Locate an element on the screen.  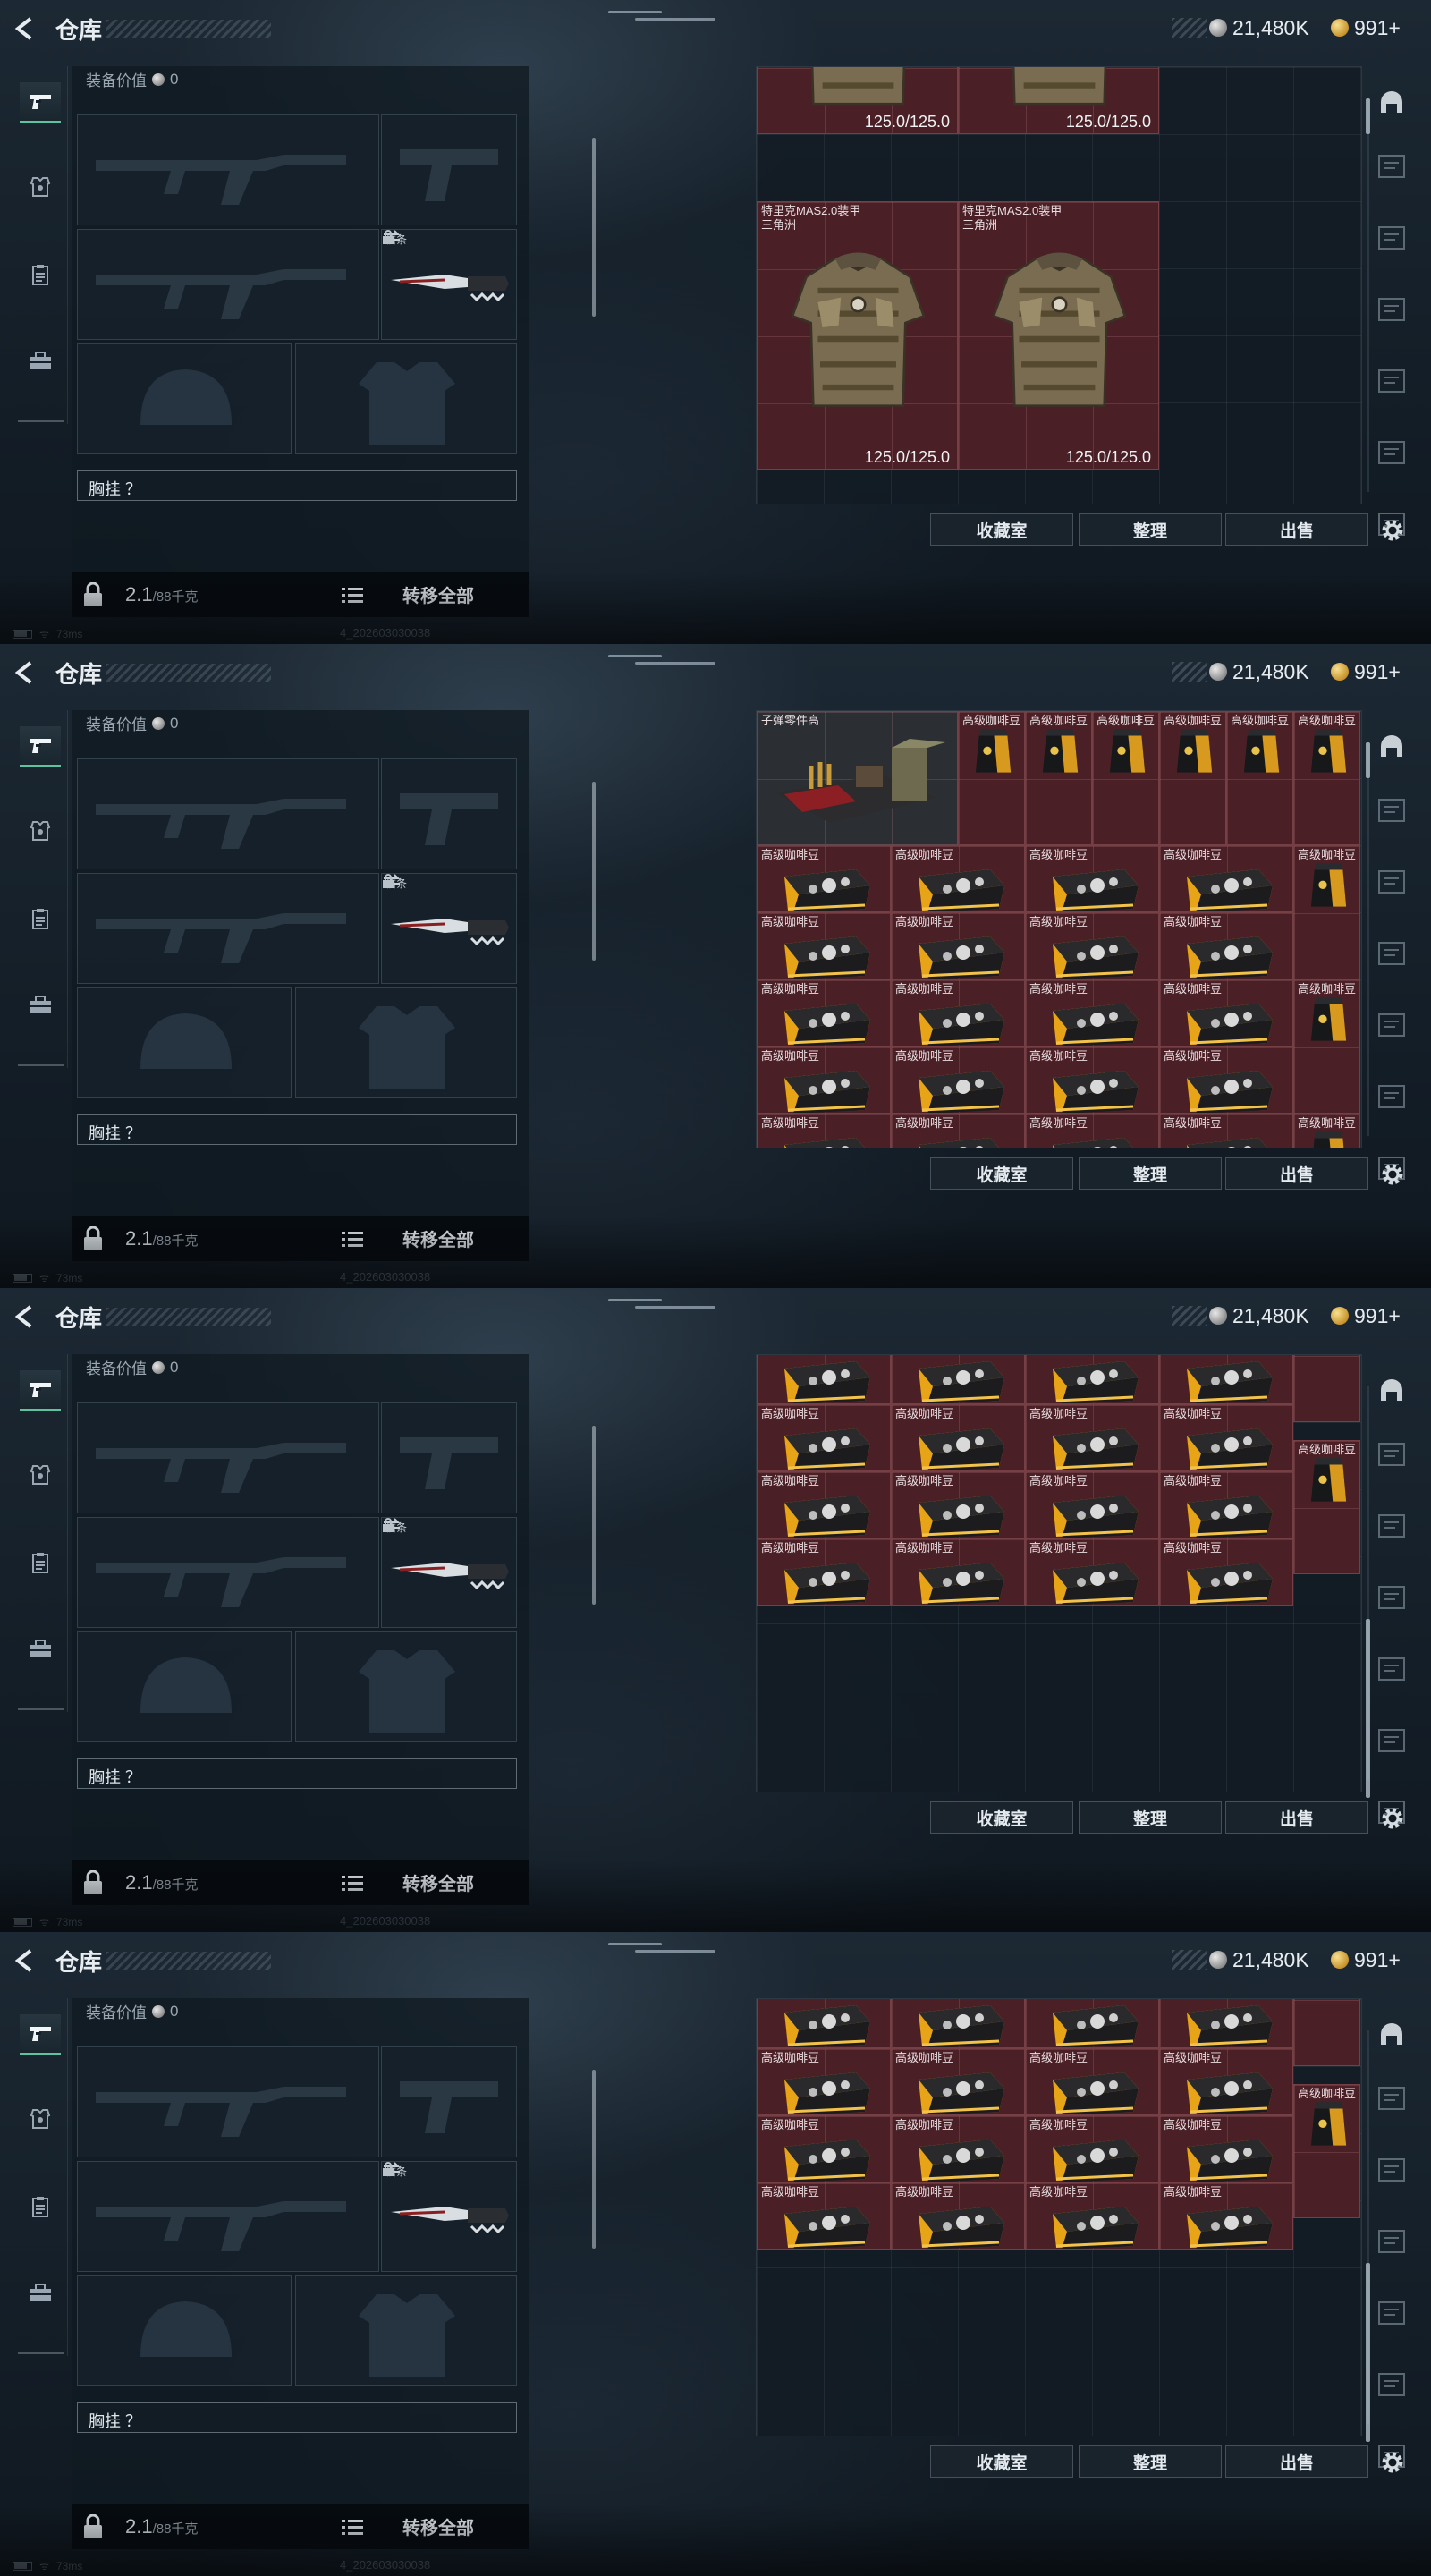
transfer-all-button: 转移全部 is located at coordinates (438, 594).